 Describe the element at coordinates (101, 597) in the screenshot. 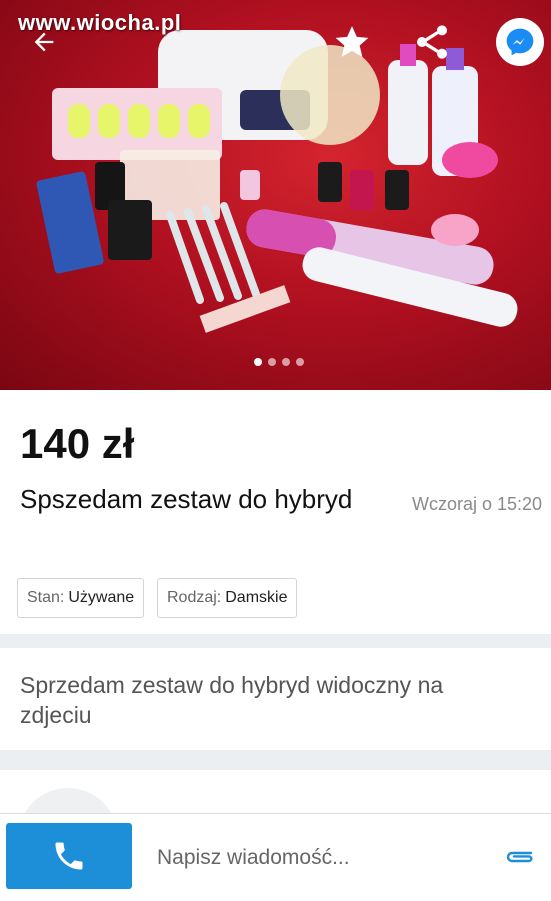

I see `param-value: Używane` at that location.